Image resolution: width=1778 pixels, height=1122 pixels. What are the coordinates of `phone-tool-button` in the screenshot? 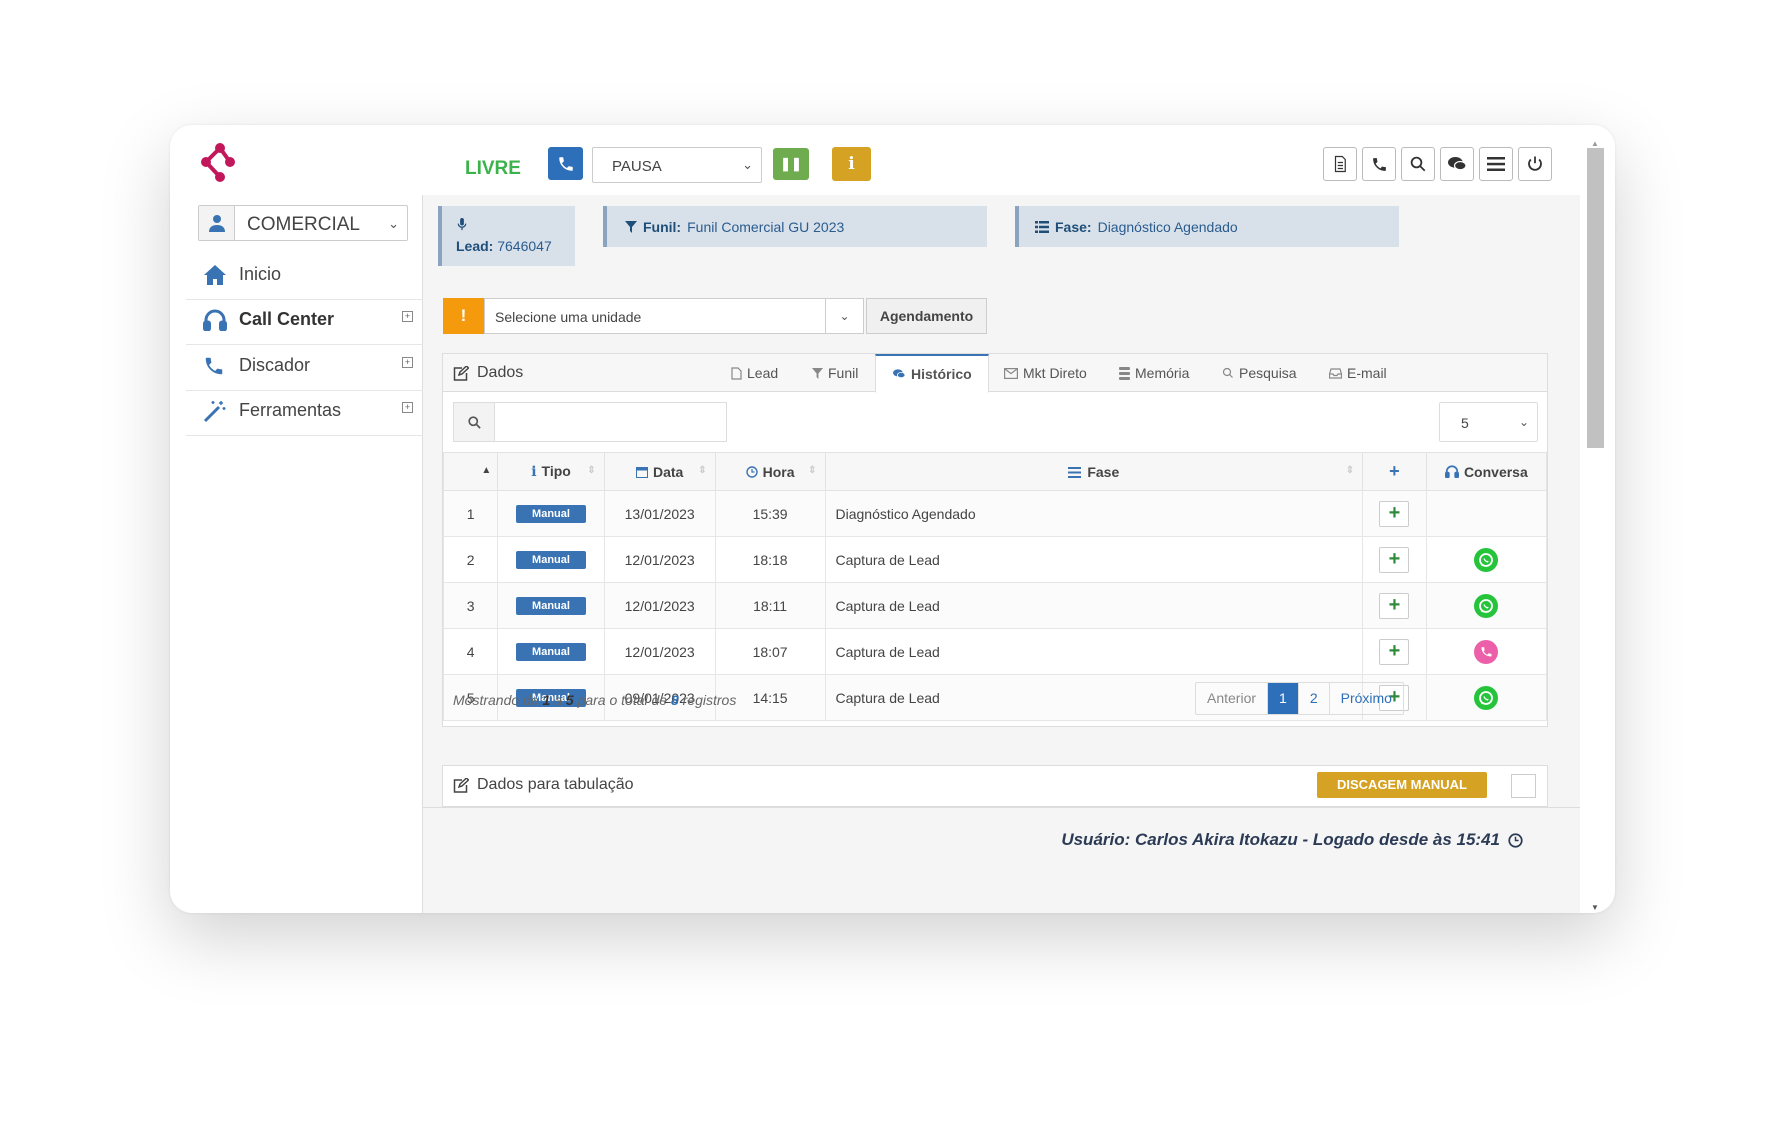 It's located at (1379, 164).